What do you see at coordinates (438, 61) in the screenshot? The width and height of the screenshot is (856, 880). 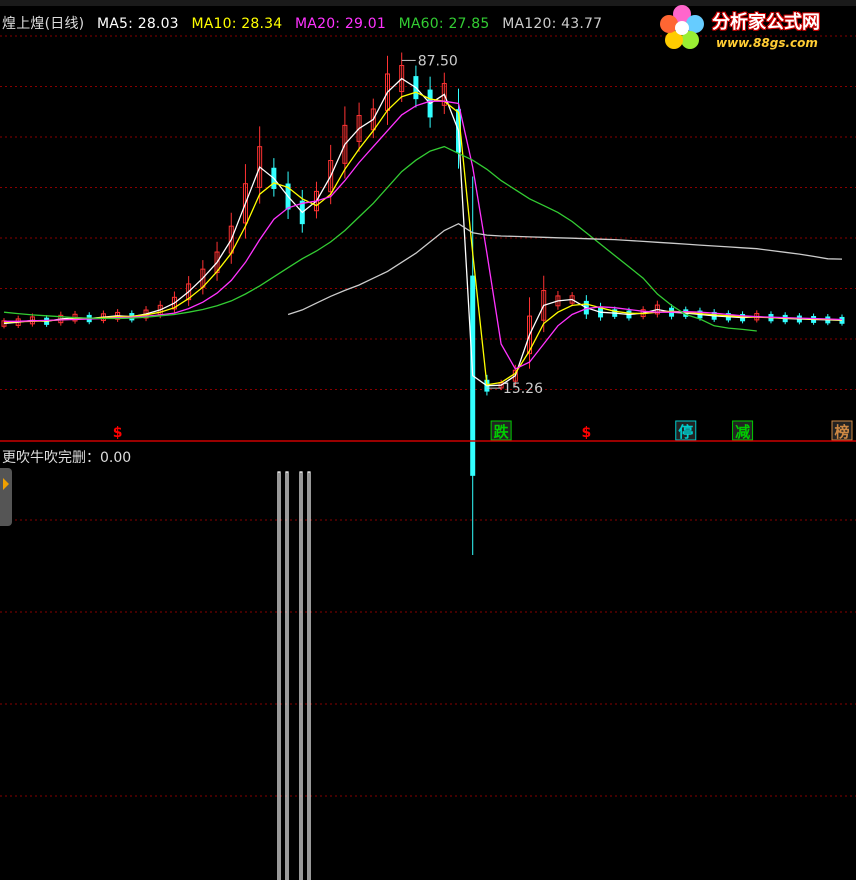 I see `high-price-label: 87.50` at bounding box center [438, 61].